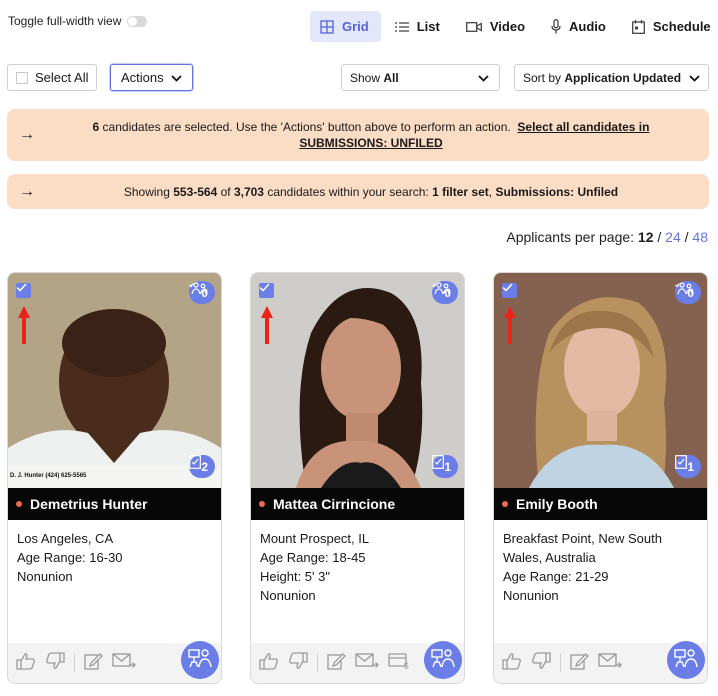 This screenshot has width=718, height=696. Describe the element at coordinates (88, 504) in the screenshot. I see `candidate-name: Demetrius Hunter` at that location.